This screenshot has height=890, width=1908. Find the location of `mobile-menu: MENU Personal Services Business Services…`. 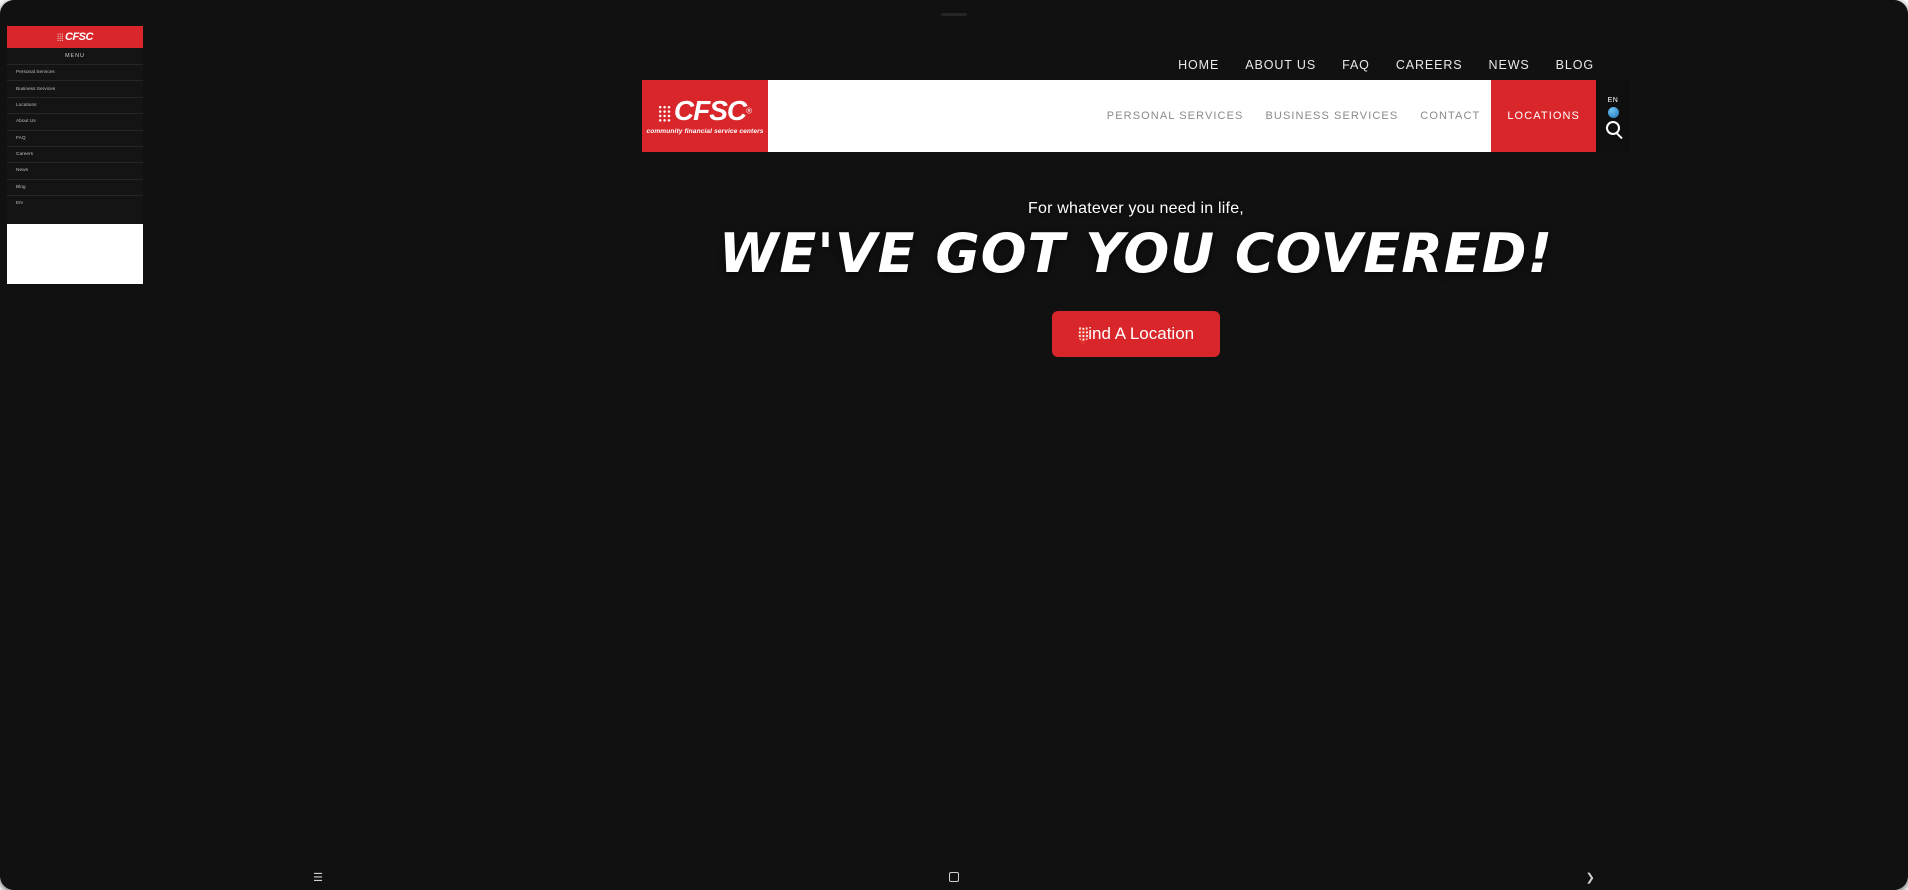

mobile-menu: MENU Personal Services Business Services… is located at coordinates (75, 136).